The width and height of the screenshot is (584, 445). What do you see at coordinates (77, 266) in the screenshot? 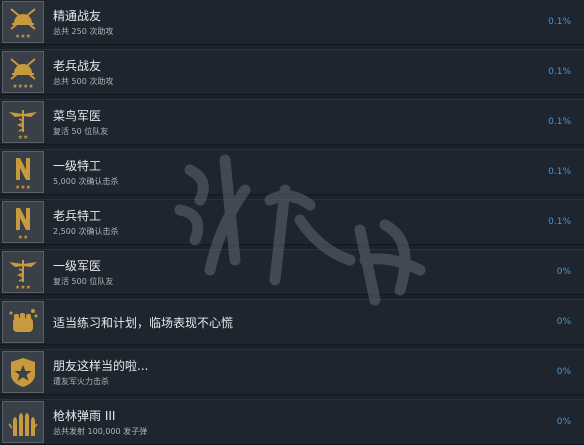
I see `achievement-title: 一级军医` at bounding box center [77, 266].